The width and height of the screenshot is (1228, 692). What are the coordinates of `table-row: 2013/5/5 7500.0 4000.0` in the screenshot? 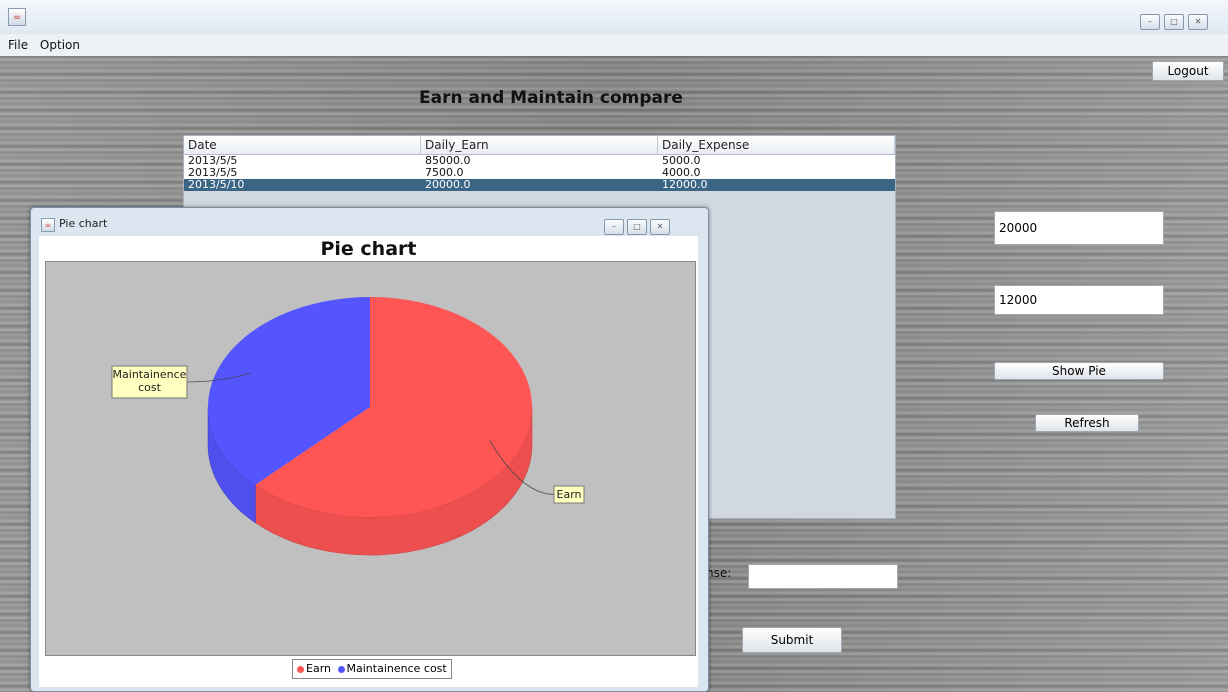 It's located at (539, 173).